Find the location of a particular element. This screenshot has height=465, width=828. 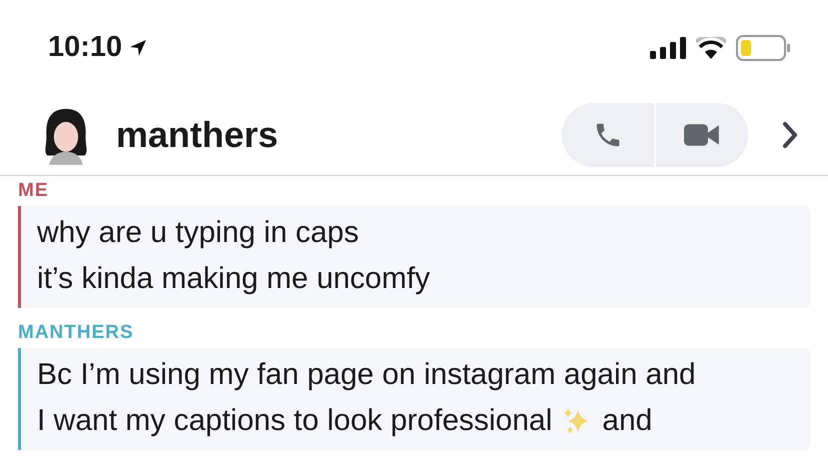

wifi-icon is located at coordinates (711, 47).